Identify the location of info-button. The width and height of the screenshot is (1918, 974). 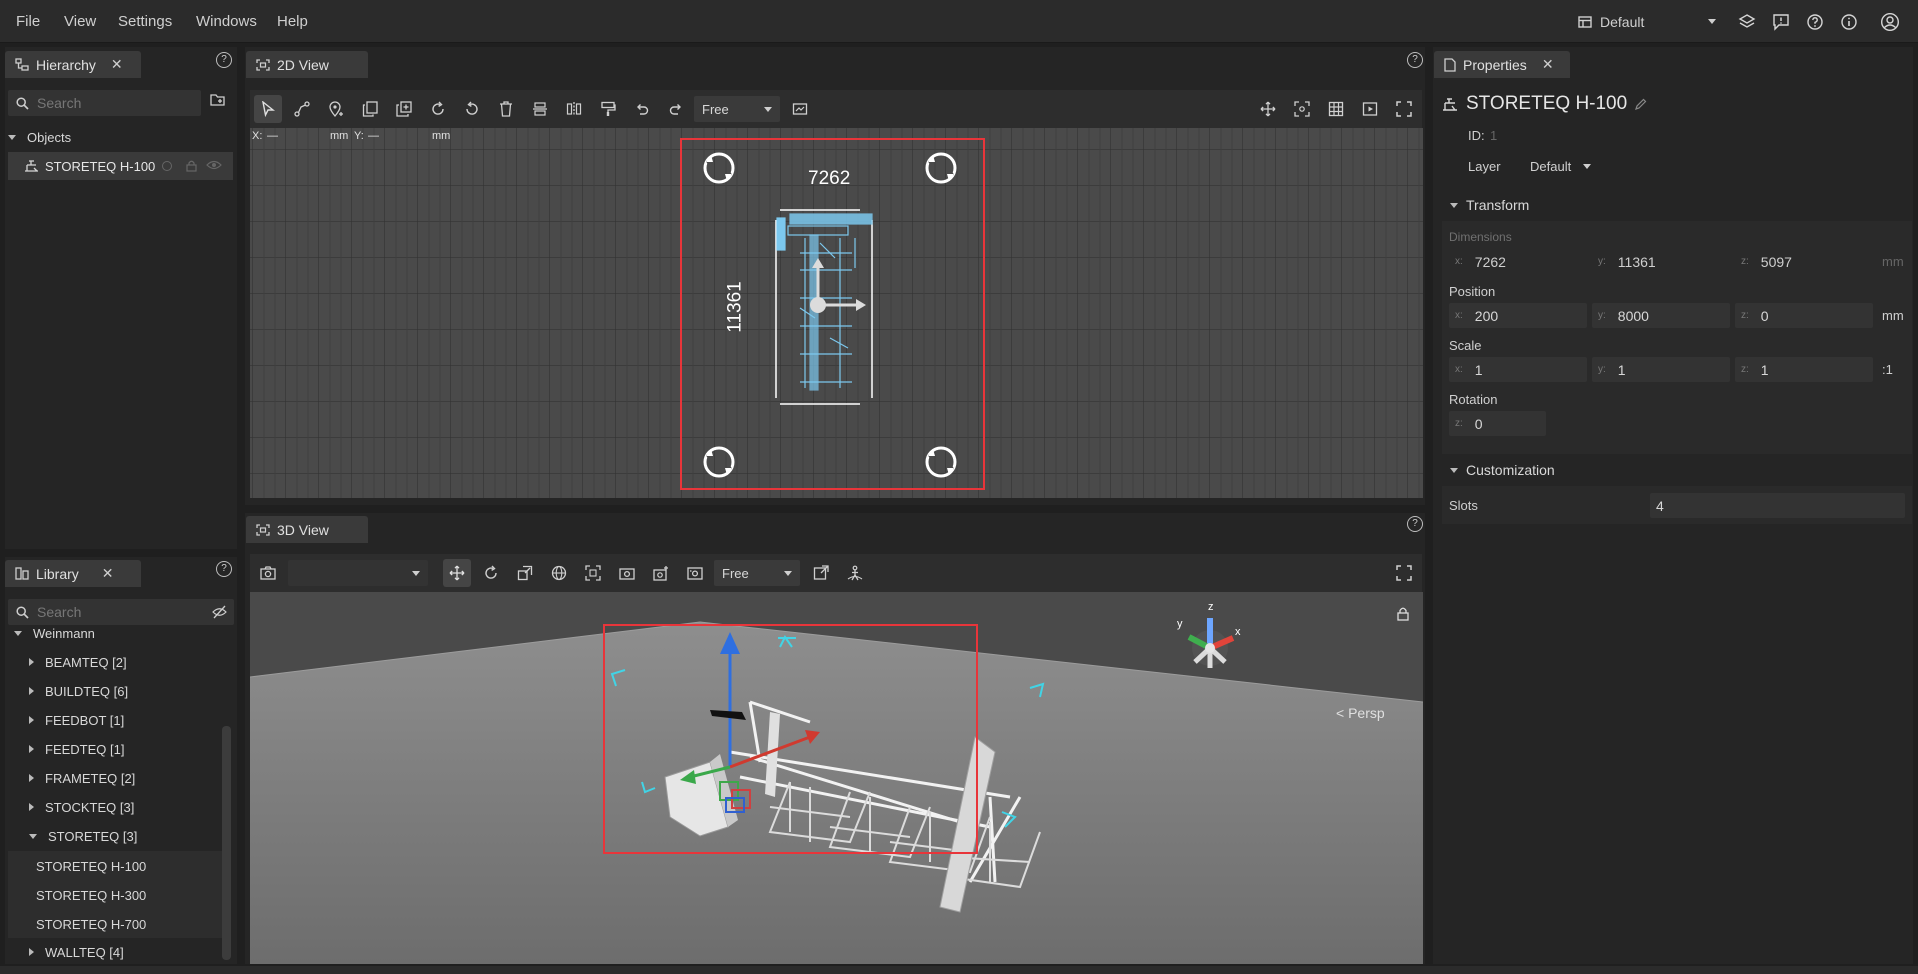
(1849, 22).